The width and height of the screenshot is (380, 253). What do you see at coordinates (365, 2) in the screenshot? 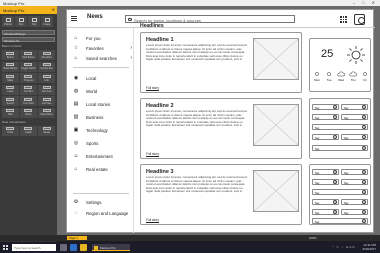
I see `window-controls: – □ ✕` at bounding box center [365, 2].